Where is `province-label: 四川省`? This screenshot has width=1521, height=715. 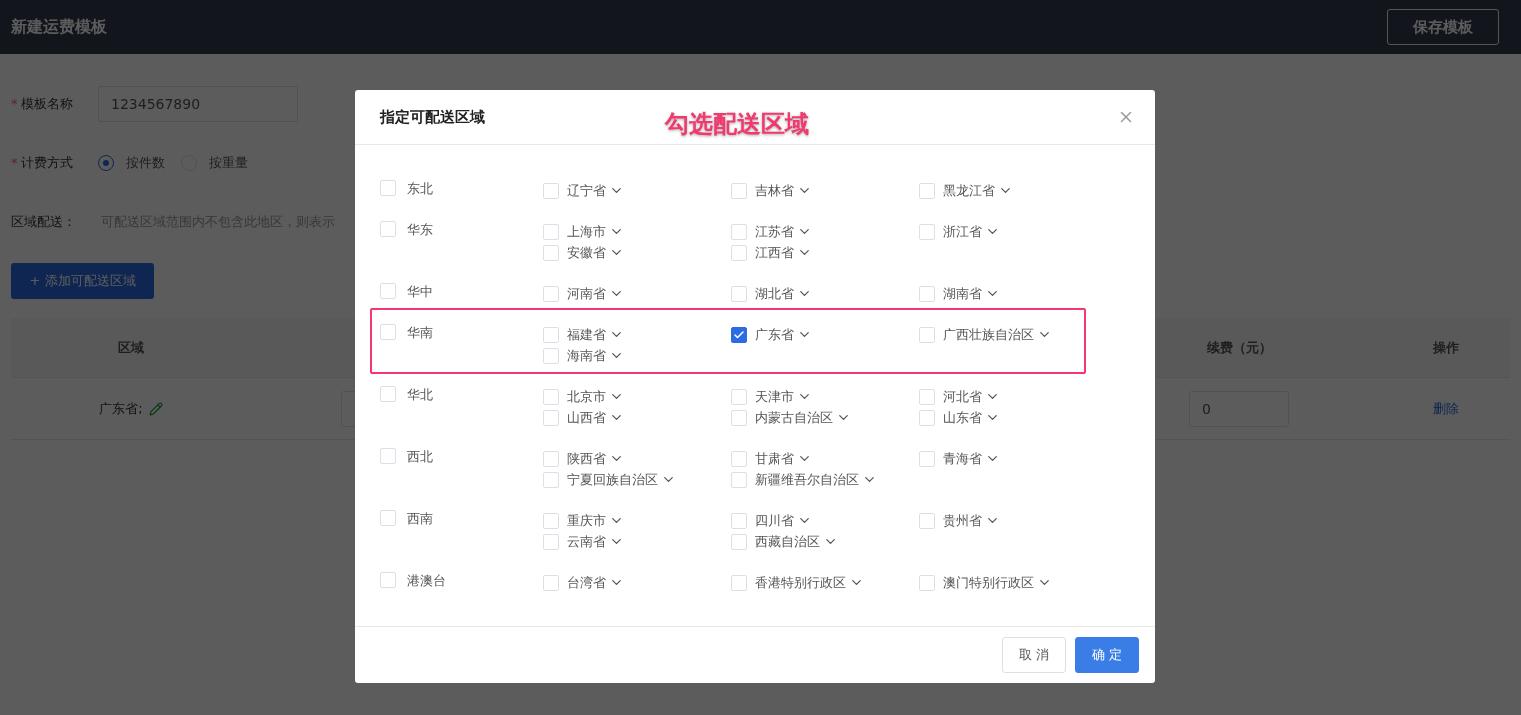
province-label: 四川省 is located at coordinates (774, 520).